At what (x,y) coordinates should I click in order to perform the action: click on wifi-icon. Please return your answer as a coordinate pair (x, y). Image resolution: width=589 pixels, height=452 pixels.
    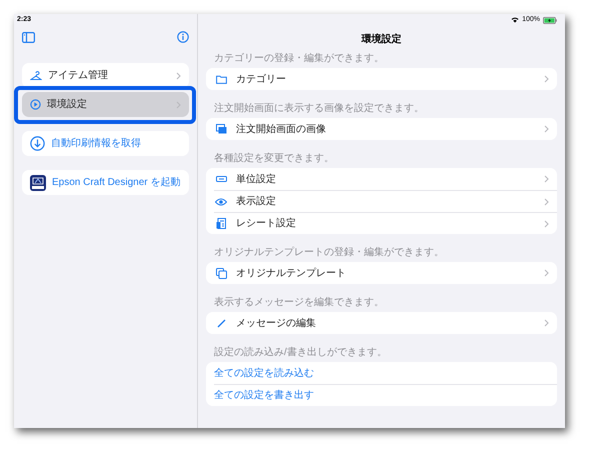
    Looking at the image, I should click on (515, 20).